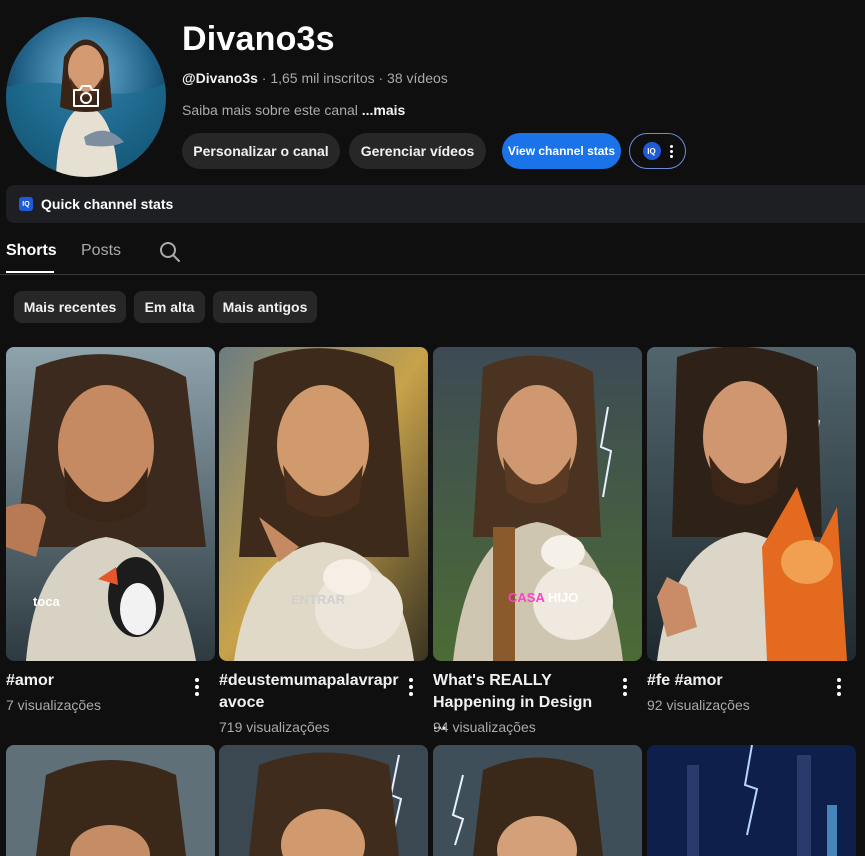 This screenshot has width=865, height=856. Describe the element at coordinates (261, 151) in the screenshot. I see `customize-channel-button: Personalizar o canal` at that location.